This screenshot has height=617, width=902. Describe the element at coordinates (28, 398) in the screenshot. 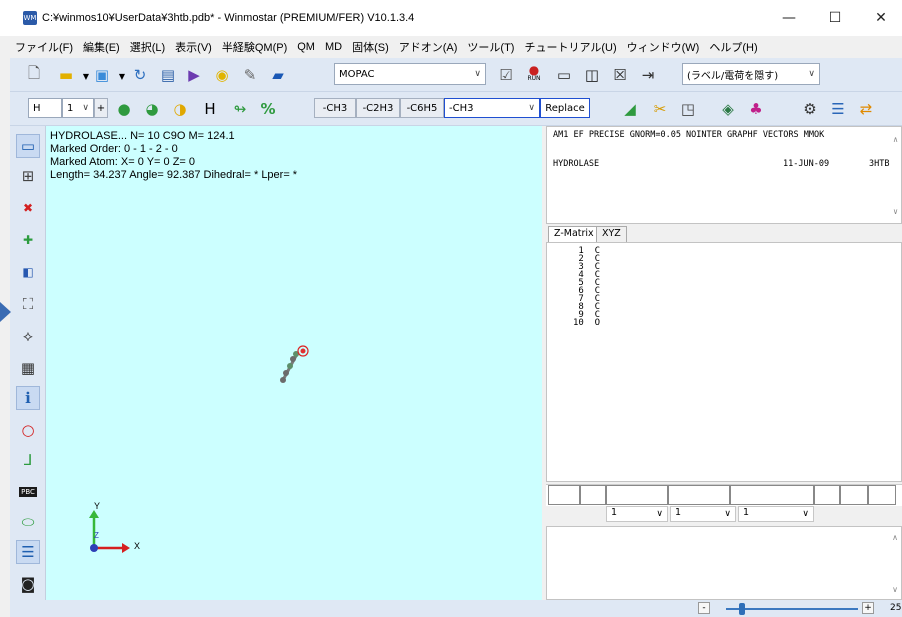

I see `info-icon: ℹ` at that location.